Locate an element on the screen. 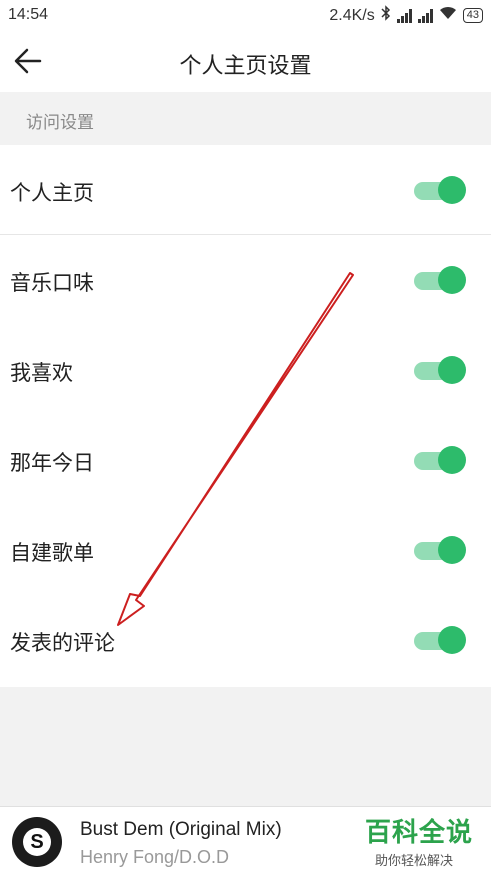 This screenshot has width=491, height=877. status-icons: 2.4K/s 43 is located at coordinates (406, 15).